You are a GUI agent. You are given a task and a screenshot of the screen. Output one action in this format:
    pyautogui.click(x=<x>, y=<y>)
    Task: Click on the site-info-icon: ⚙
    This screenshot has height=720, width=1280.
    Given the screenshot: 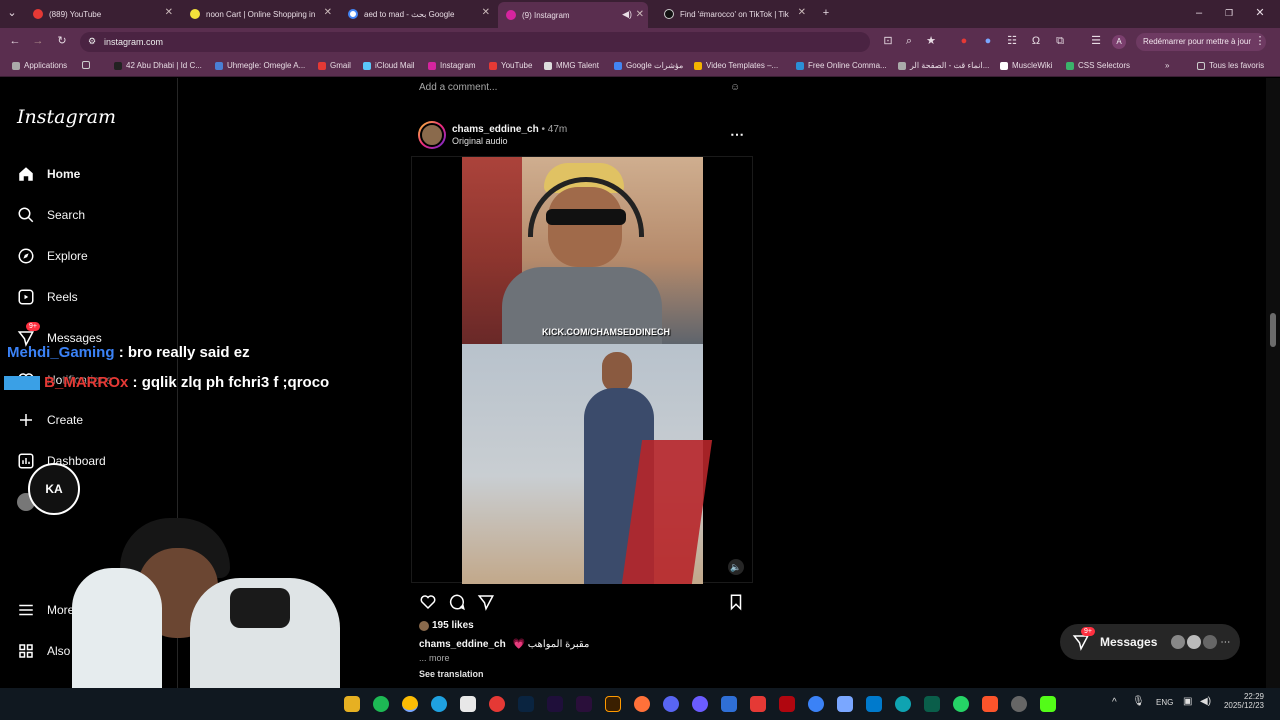 What is the action you would take?
    pyautogui.click(x=92, y=41)
    